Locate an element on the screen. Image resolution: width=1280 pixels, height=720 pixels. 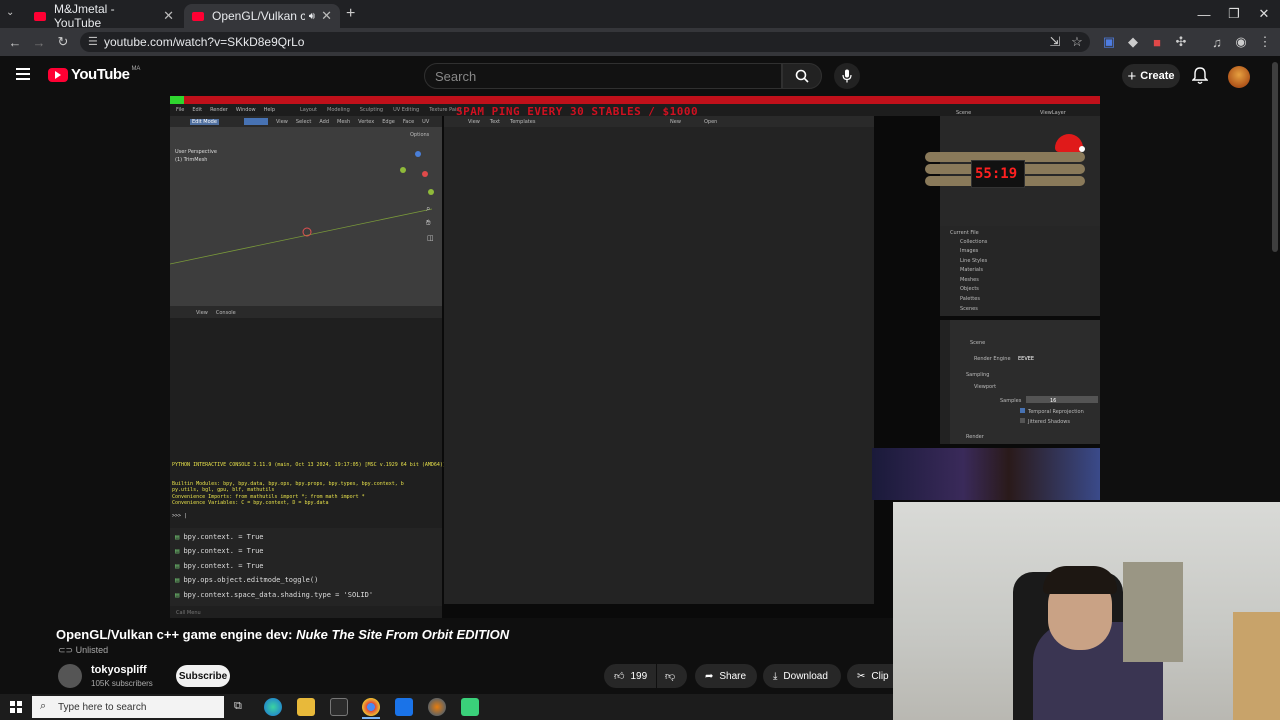
app-green-icon is located at coordinates (470, 707).